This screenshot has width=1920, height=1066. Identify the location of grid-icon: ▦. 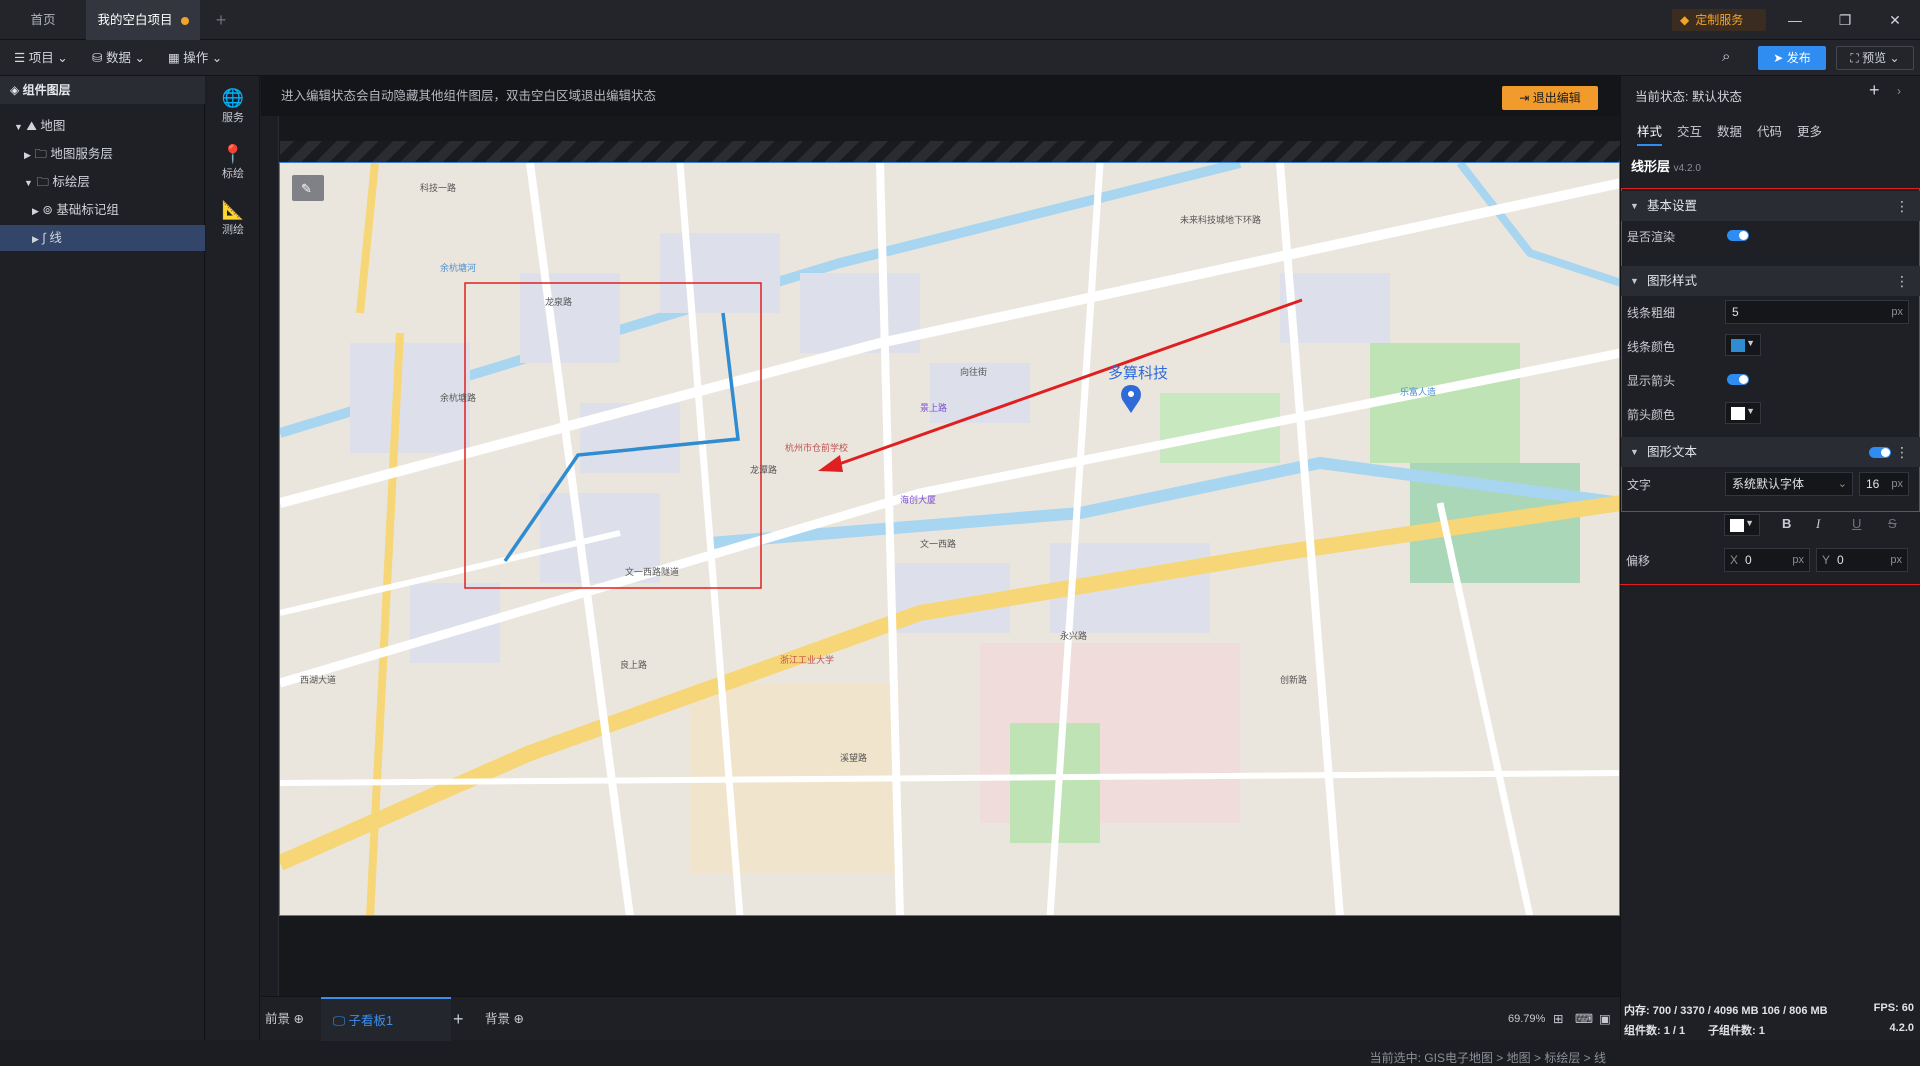
(174, 58).